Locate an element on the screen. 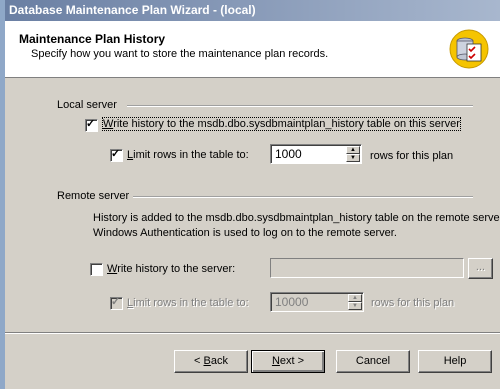 This screenshot has width=500, height=389. limit-rows-remote-checkbox: ✓ is located at coordinates (116, 303).